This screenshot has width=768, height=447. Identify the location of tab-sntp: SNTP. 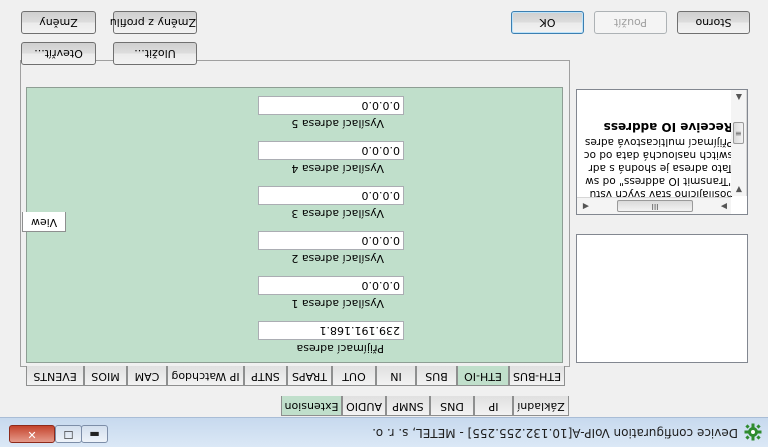
(265, 376).